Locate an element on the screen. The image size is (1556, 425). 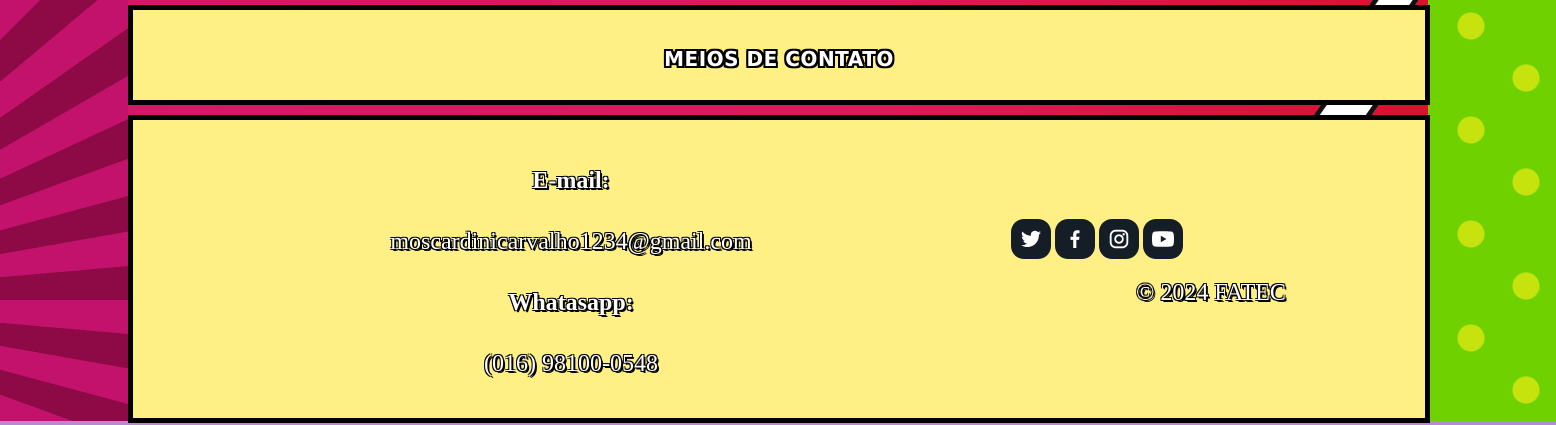
whatsapp-value: (016) 98100-0548 is located at coordinates (571, 364).